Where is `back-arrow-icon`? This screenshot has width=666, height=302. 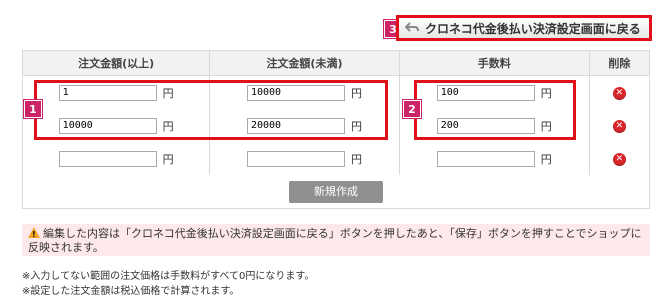 back-arrow-icon is located at coordinates (412, 27).